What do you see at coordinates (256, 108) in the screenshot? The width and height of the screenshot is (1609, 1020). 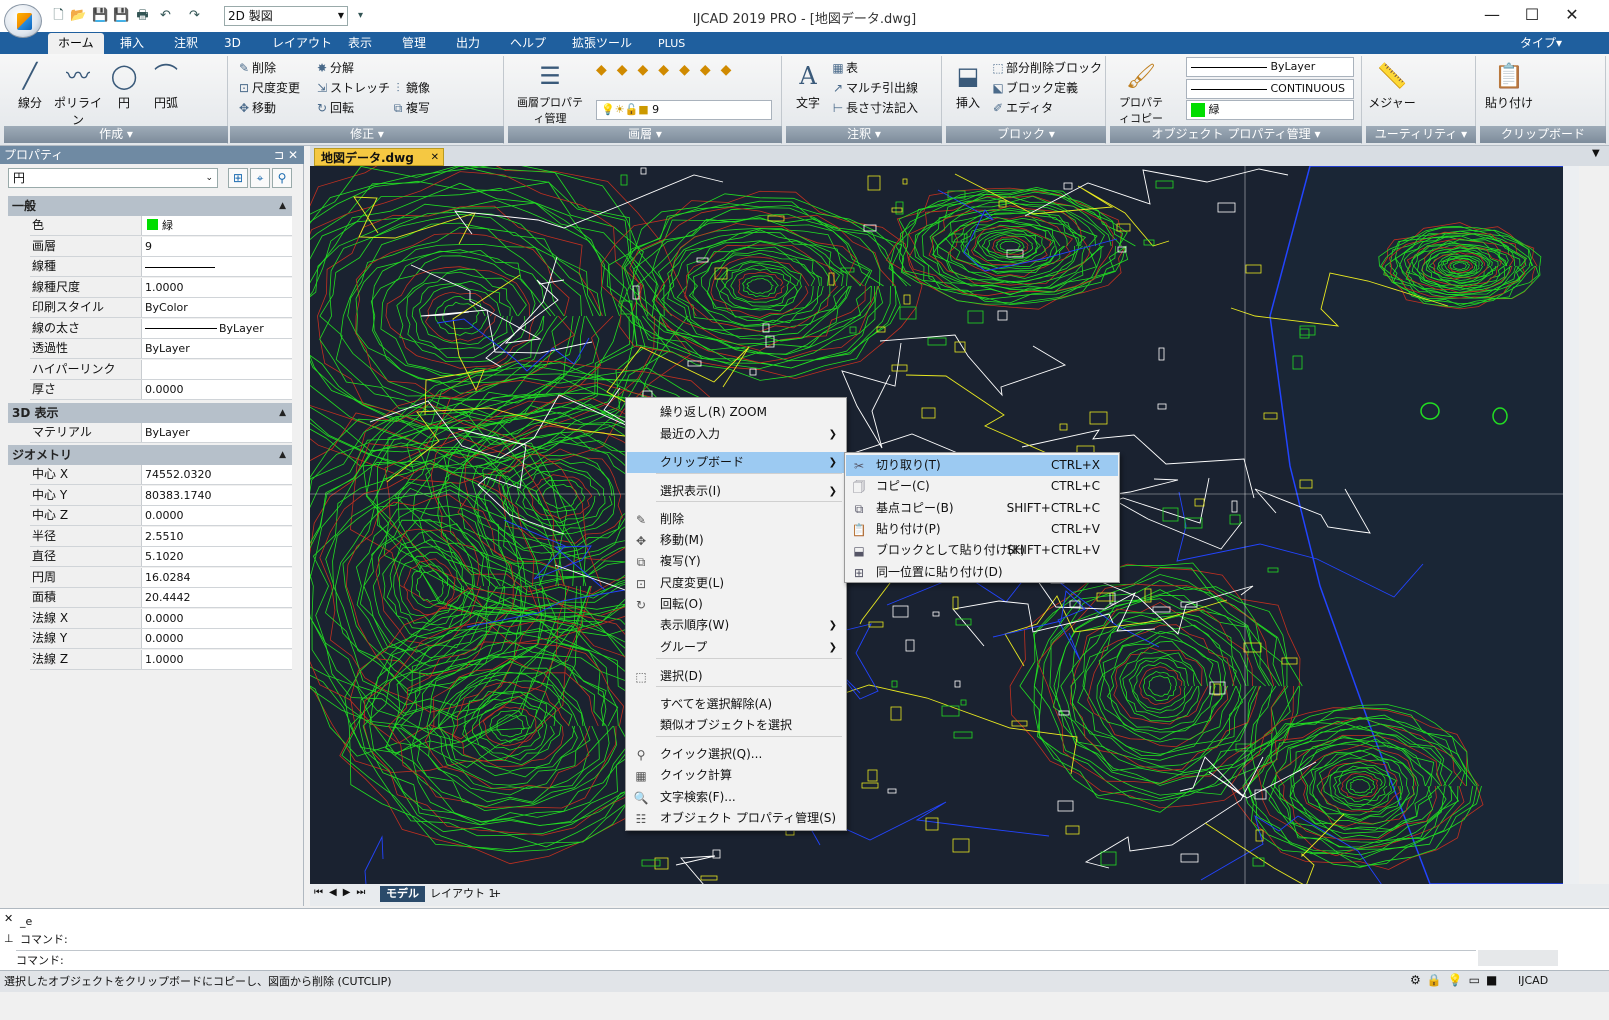 I see `move-button: ✥ 移動` at bounding box center [256, 108].